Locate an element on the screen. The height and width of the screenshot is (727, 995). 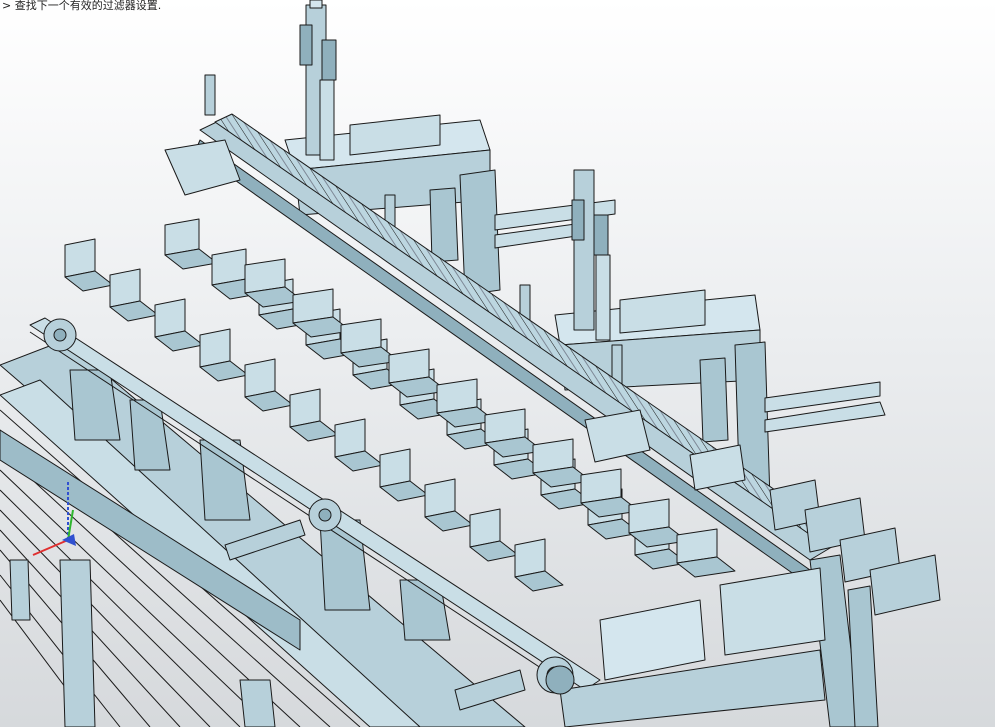
coordinate-triad is located at coordinates (54, 518).